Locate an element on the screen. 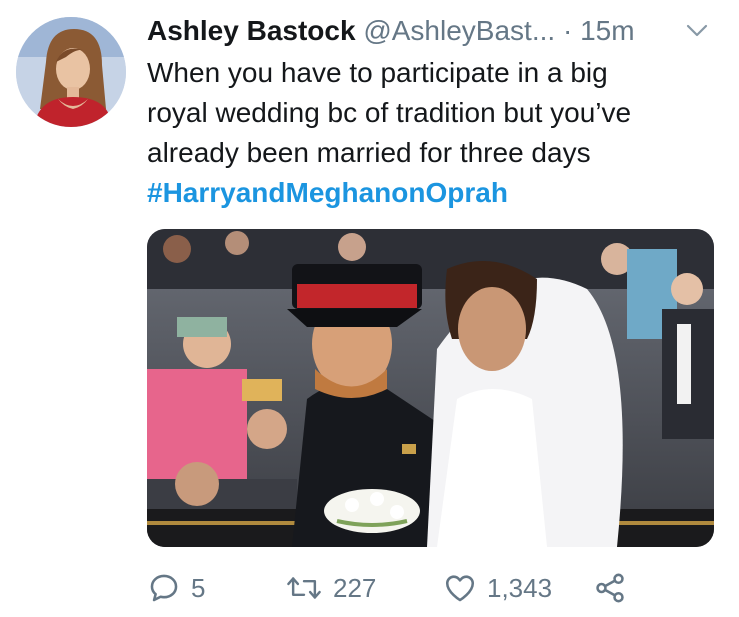 This screenshot has height=617, width=739. tweet-header: Ashley Bastock @AshleyBast... · 15m is located at coordinates (391, 31).